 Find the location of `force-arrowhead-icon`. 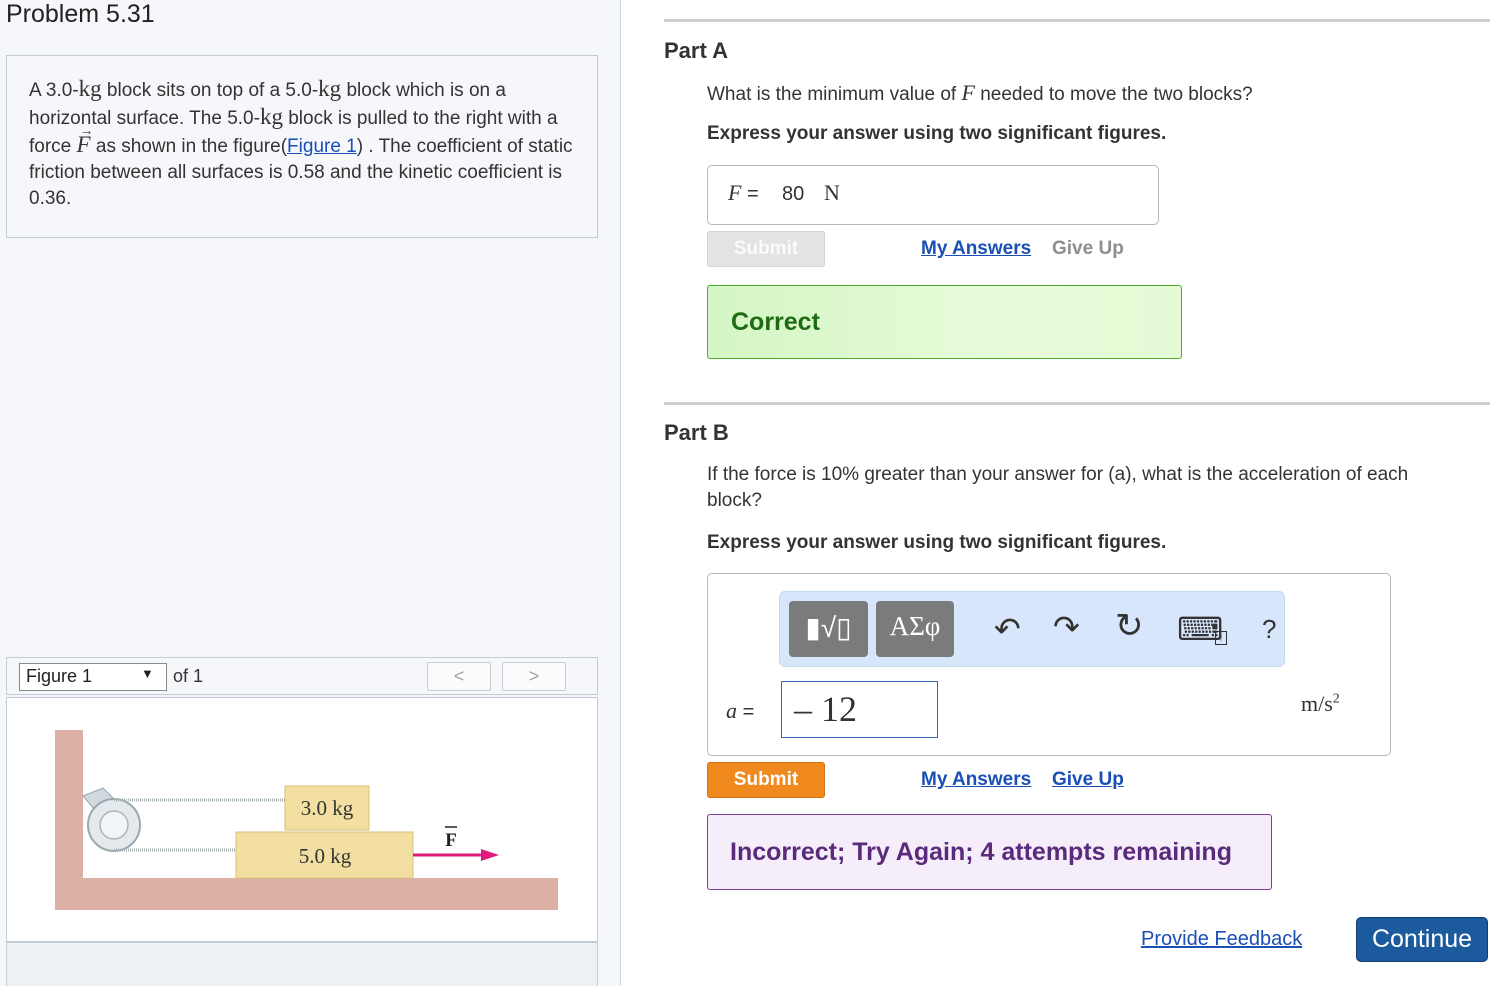

force-arrowhead-icon is located at coordinates (490, 855).